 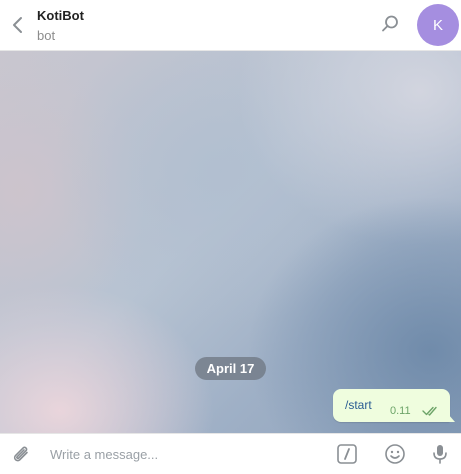 I want to click on double-check-icon, so click(x=429, y=411).